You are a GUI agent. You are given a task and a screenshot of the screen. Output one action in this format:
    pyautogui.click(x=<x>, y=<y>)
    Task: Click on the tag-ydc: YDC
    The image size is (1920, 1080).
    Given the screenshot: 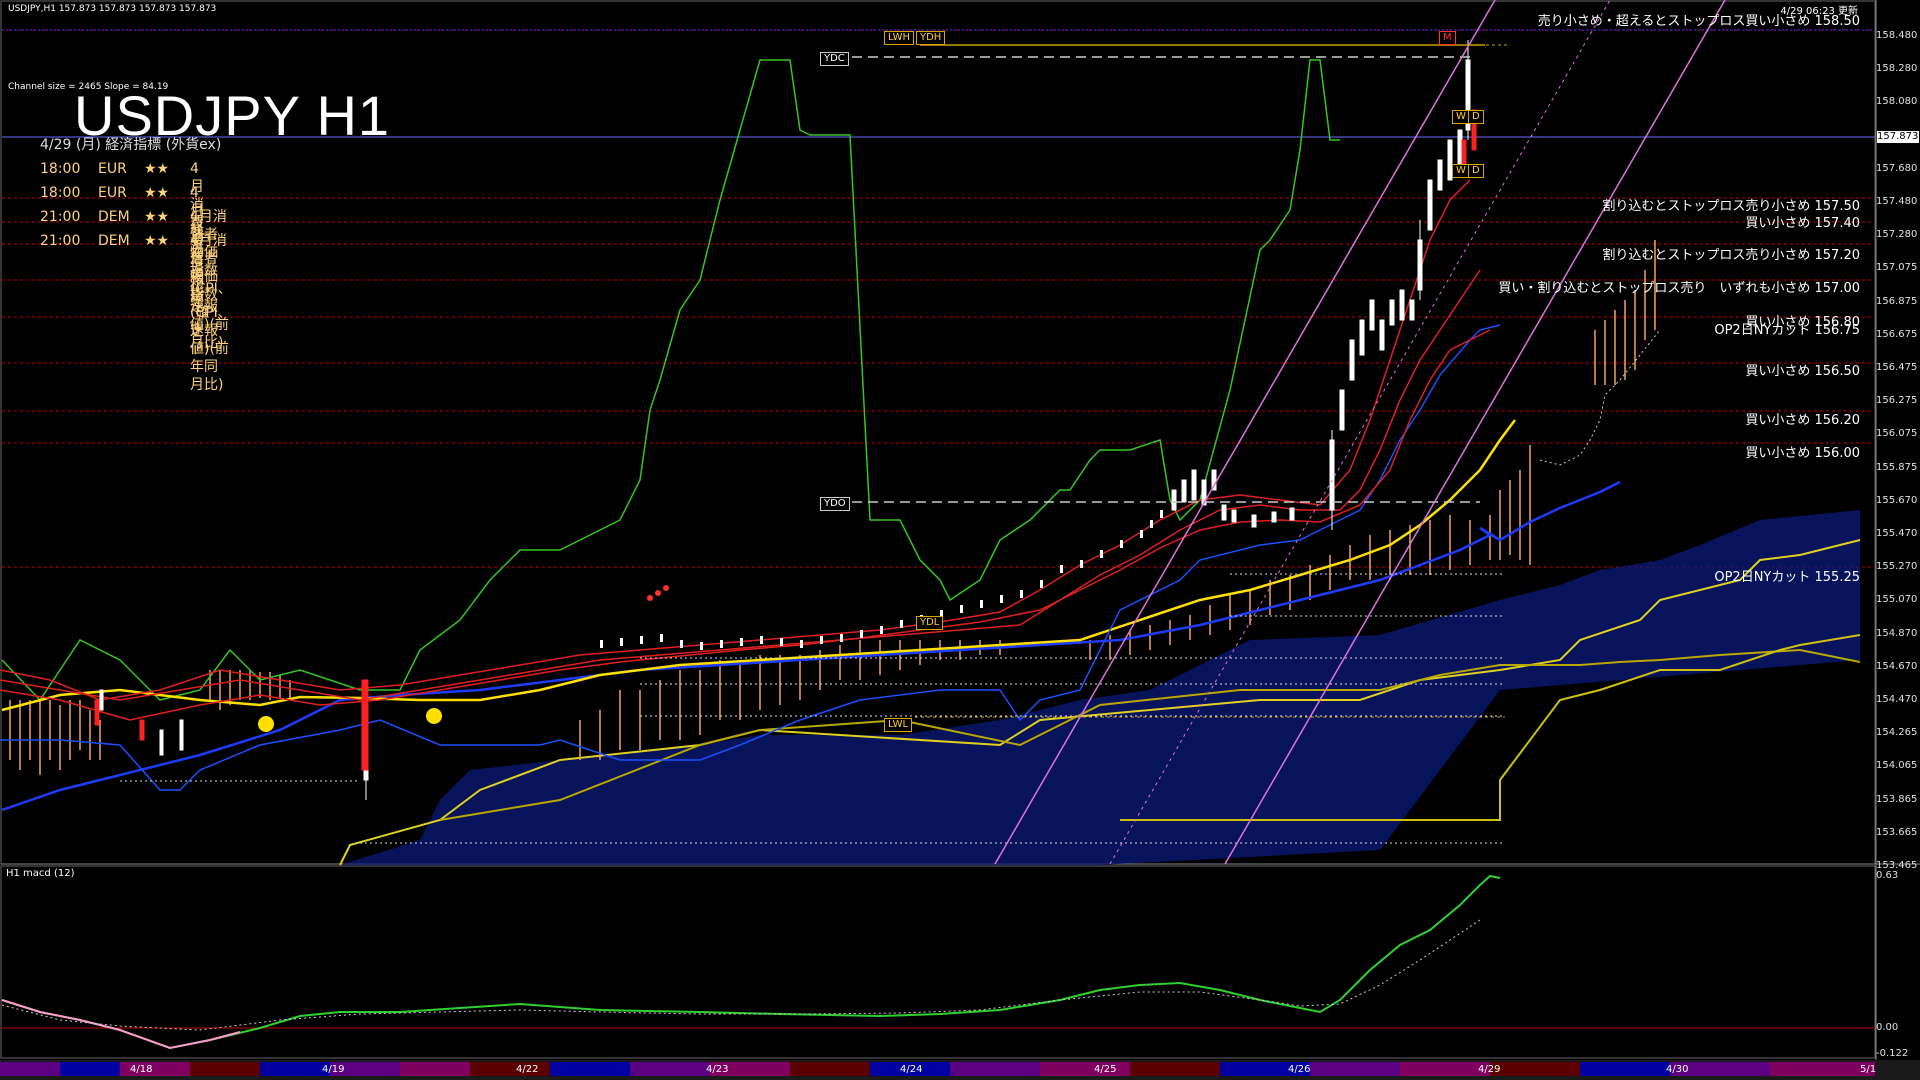 What is the action you would take?
    pyautogui.click(x=834, y=59)
    